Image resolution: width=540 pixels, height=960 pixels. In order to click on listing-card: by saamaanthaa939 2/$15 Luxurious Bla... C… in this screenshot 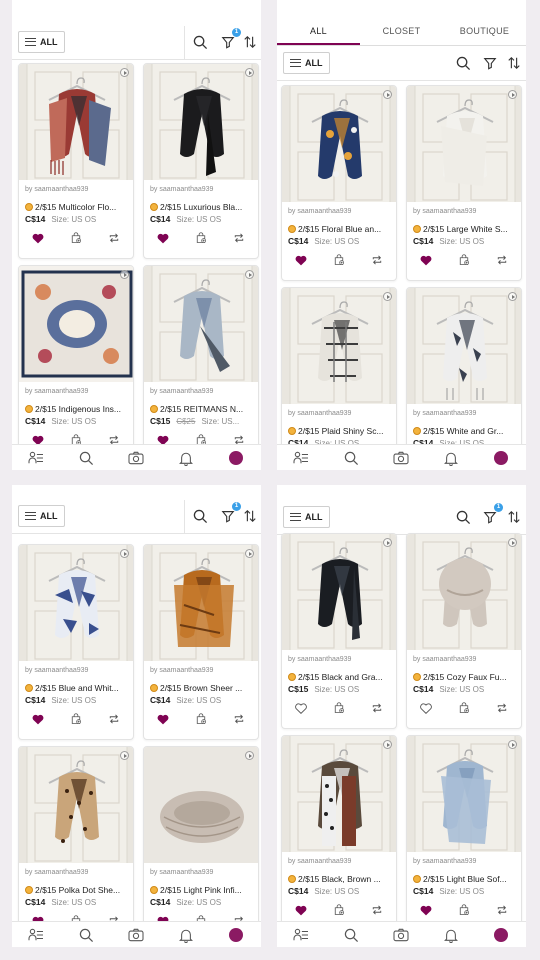, I will do `click(201, 161)`.